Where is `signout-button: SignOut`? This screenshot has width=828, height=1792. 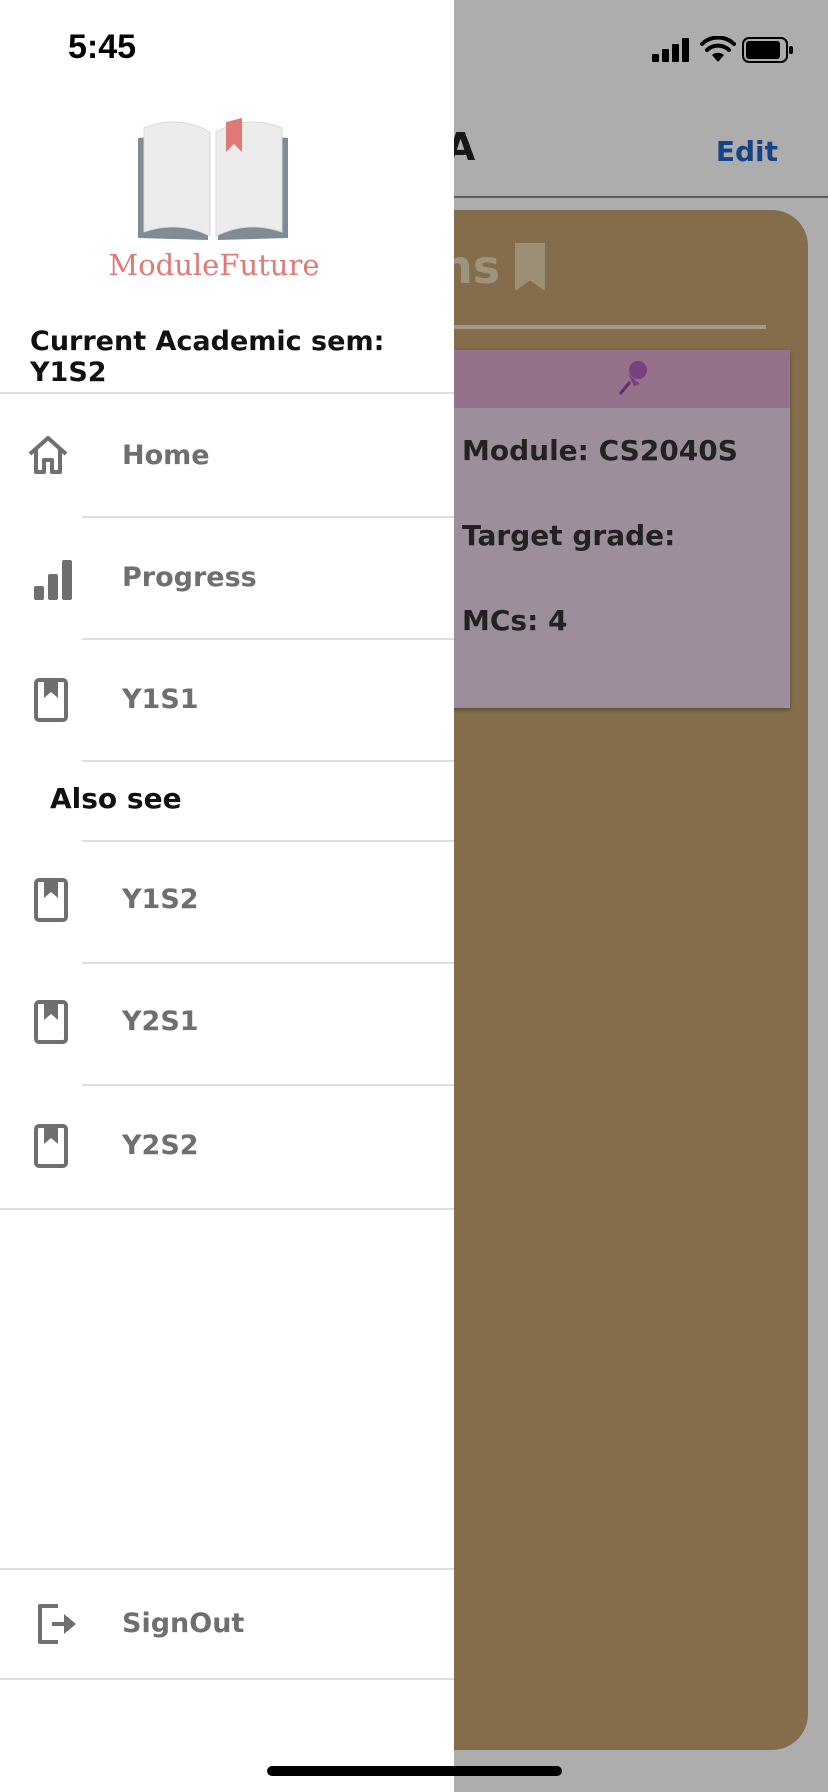 signout-button: SignOut is located at coordinates (227, 1624).